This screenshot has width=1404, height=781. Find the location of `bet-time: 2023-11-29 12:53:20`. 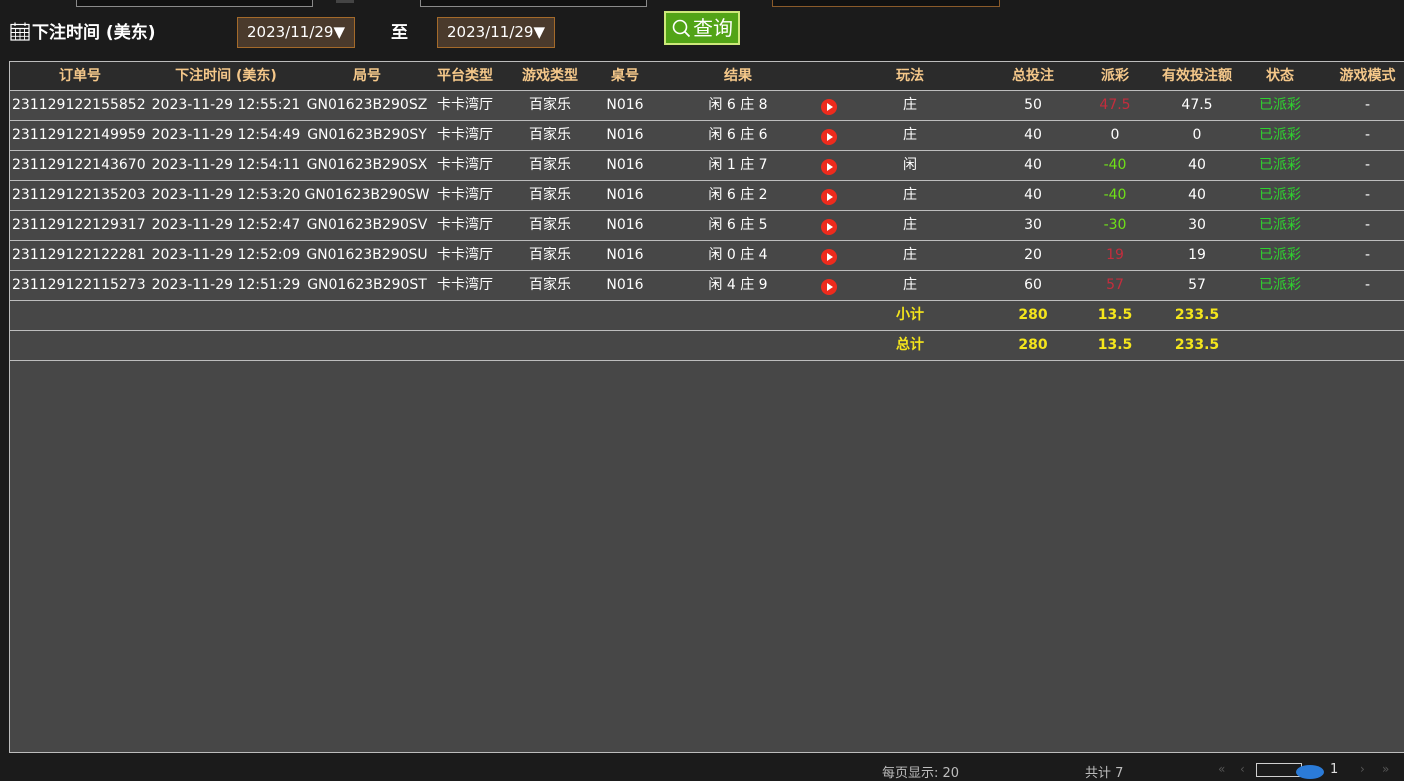

bet-time: 2023-11-29 12:53:20 is located at coordinates (226, 195).